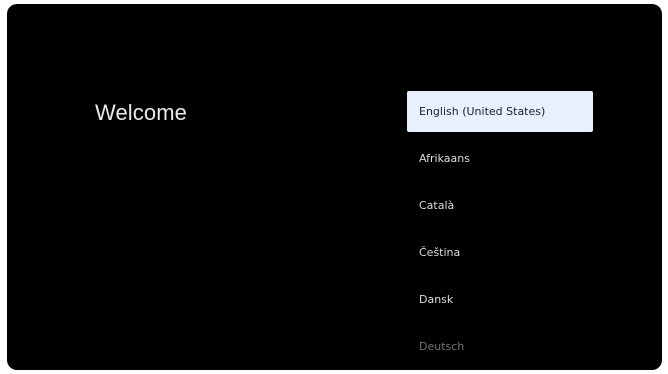 This screenshot has width=668, height=374. Describe the element at coordinates (500, 158) in the screenshot. I see `language-option-afrikaans: Afrikaans` at that location.